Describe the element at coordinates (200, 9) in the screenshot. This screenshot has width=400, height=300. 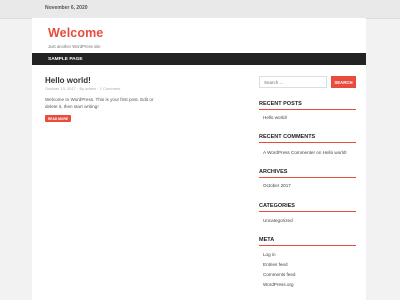
I see `top-bar: November 6, 2020` at that location.